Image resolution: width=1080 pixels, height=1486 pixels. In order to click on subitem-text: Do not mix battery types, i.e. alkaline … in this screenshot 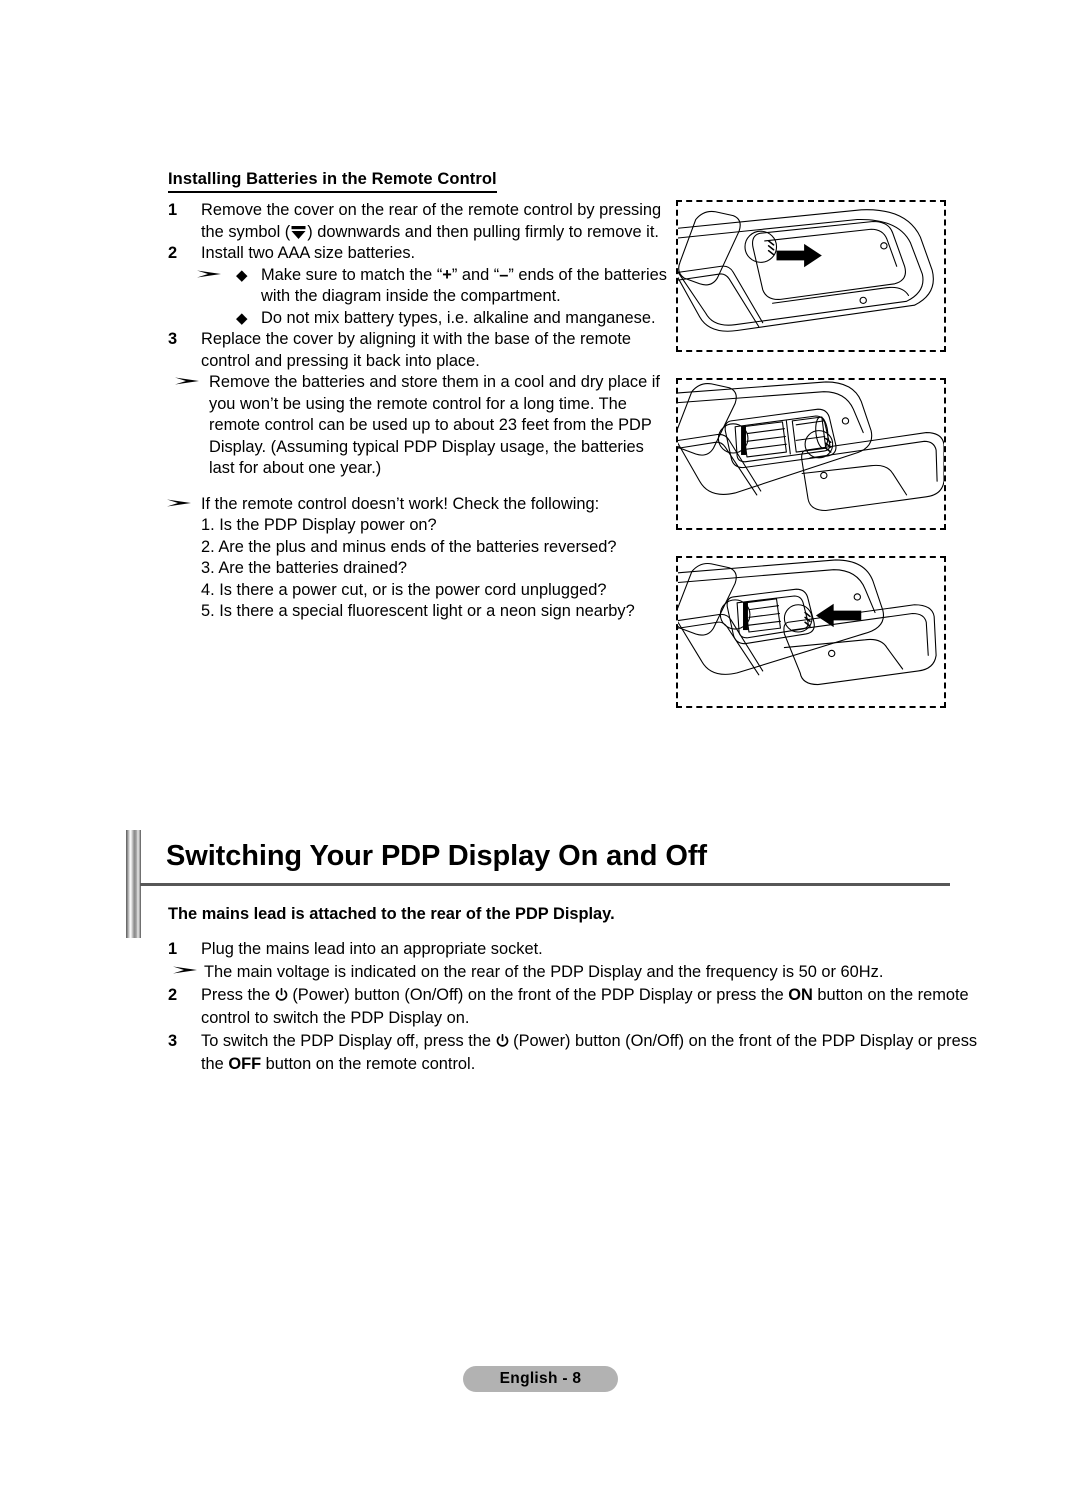, I will do `click(458, 317)`.